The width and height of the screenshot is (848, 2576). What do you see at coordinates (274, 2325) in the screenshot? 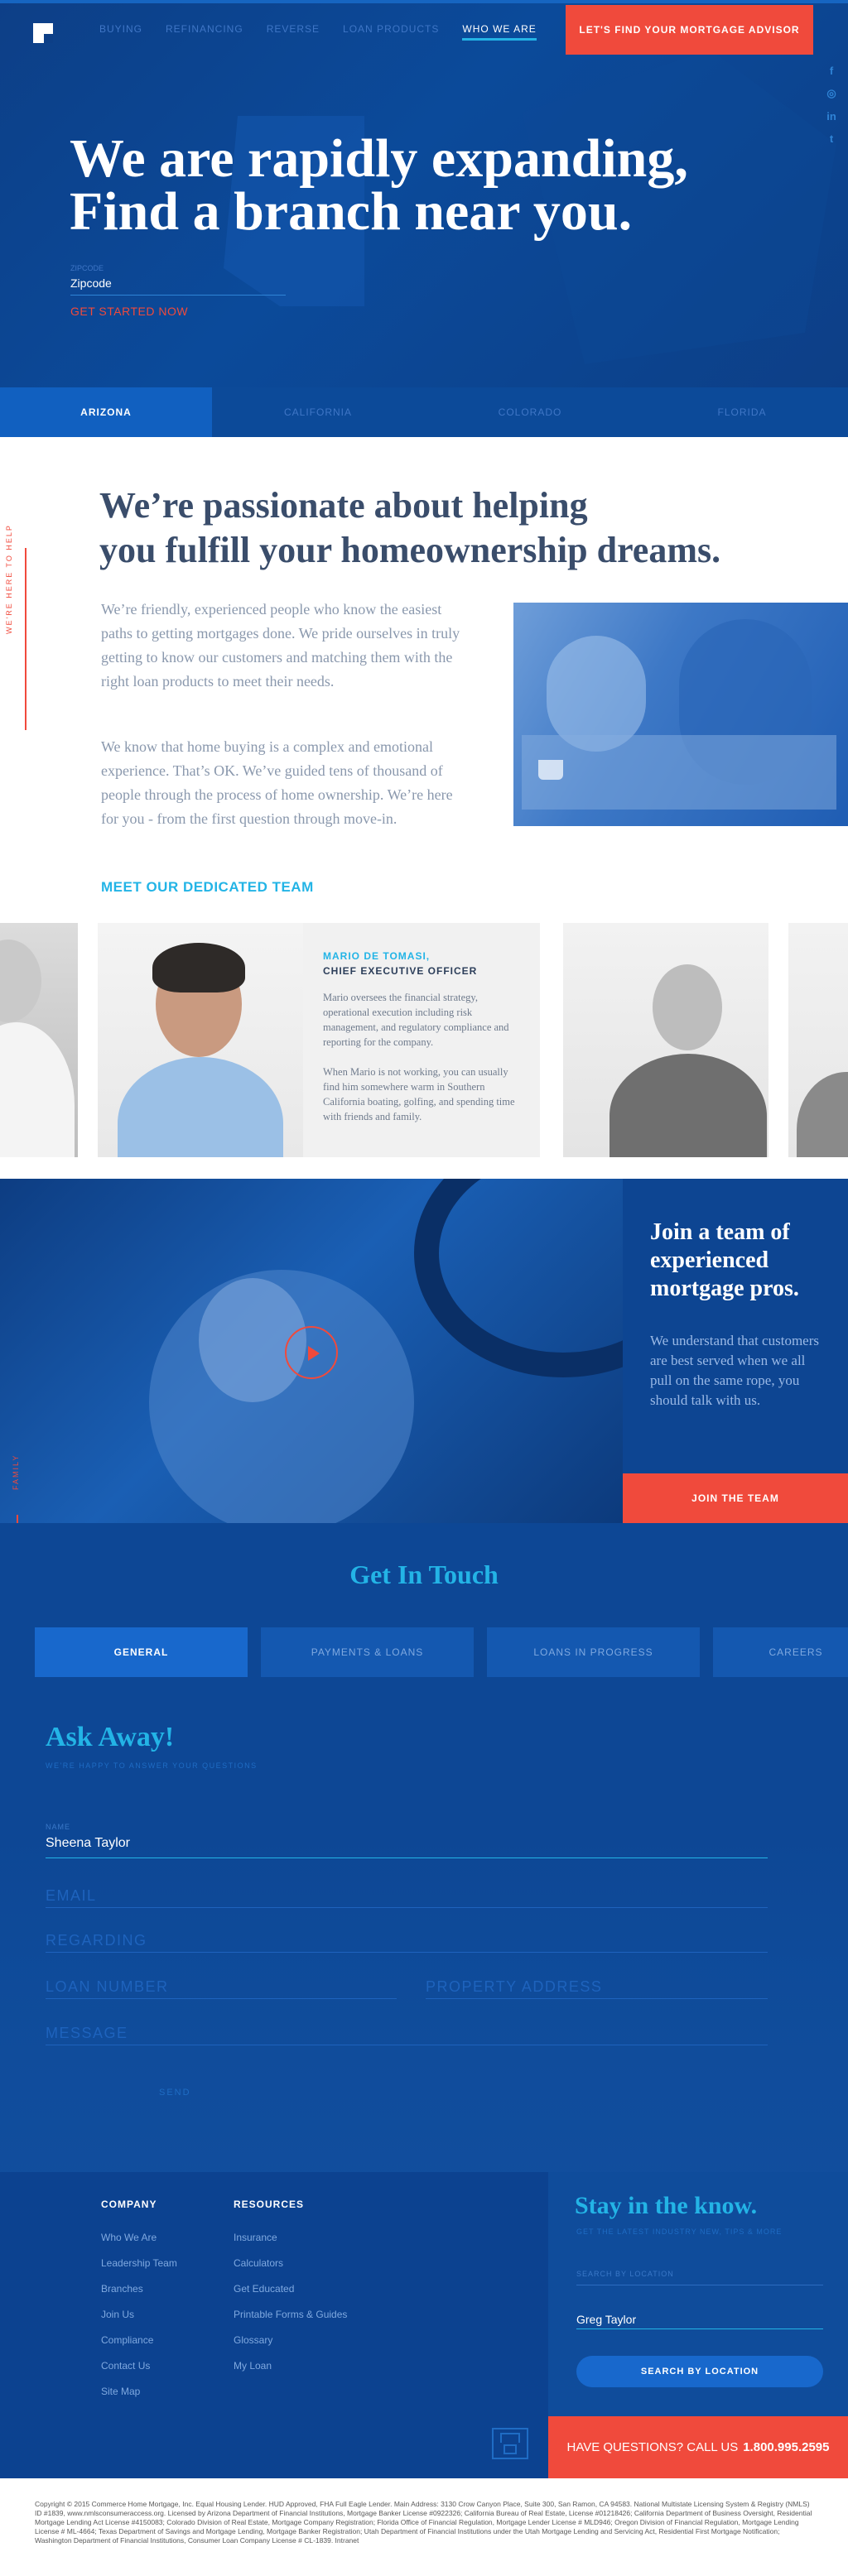
I see `footer-links-panel` at bounding box center [274, 2325].